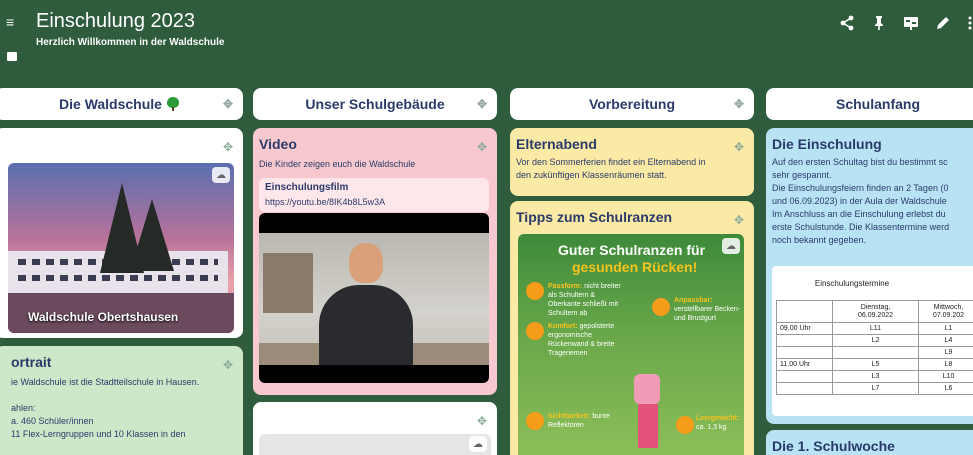 This screenshot has height=455, width=973. What do you see at coordinates (152, 235) in the screenshot?
I see `tree` at bounding box center [152, 235].